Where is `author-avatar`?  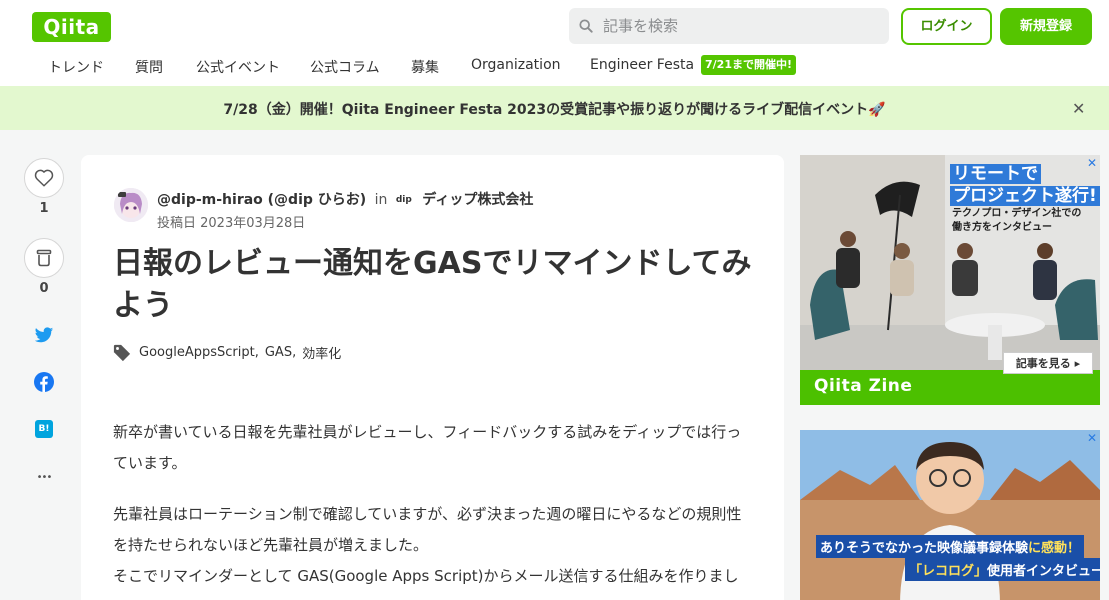 author-avatar is located at coordinates (131, 205).